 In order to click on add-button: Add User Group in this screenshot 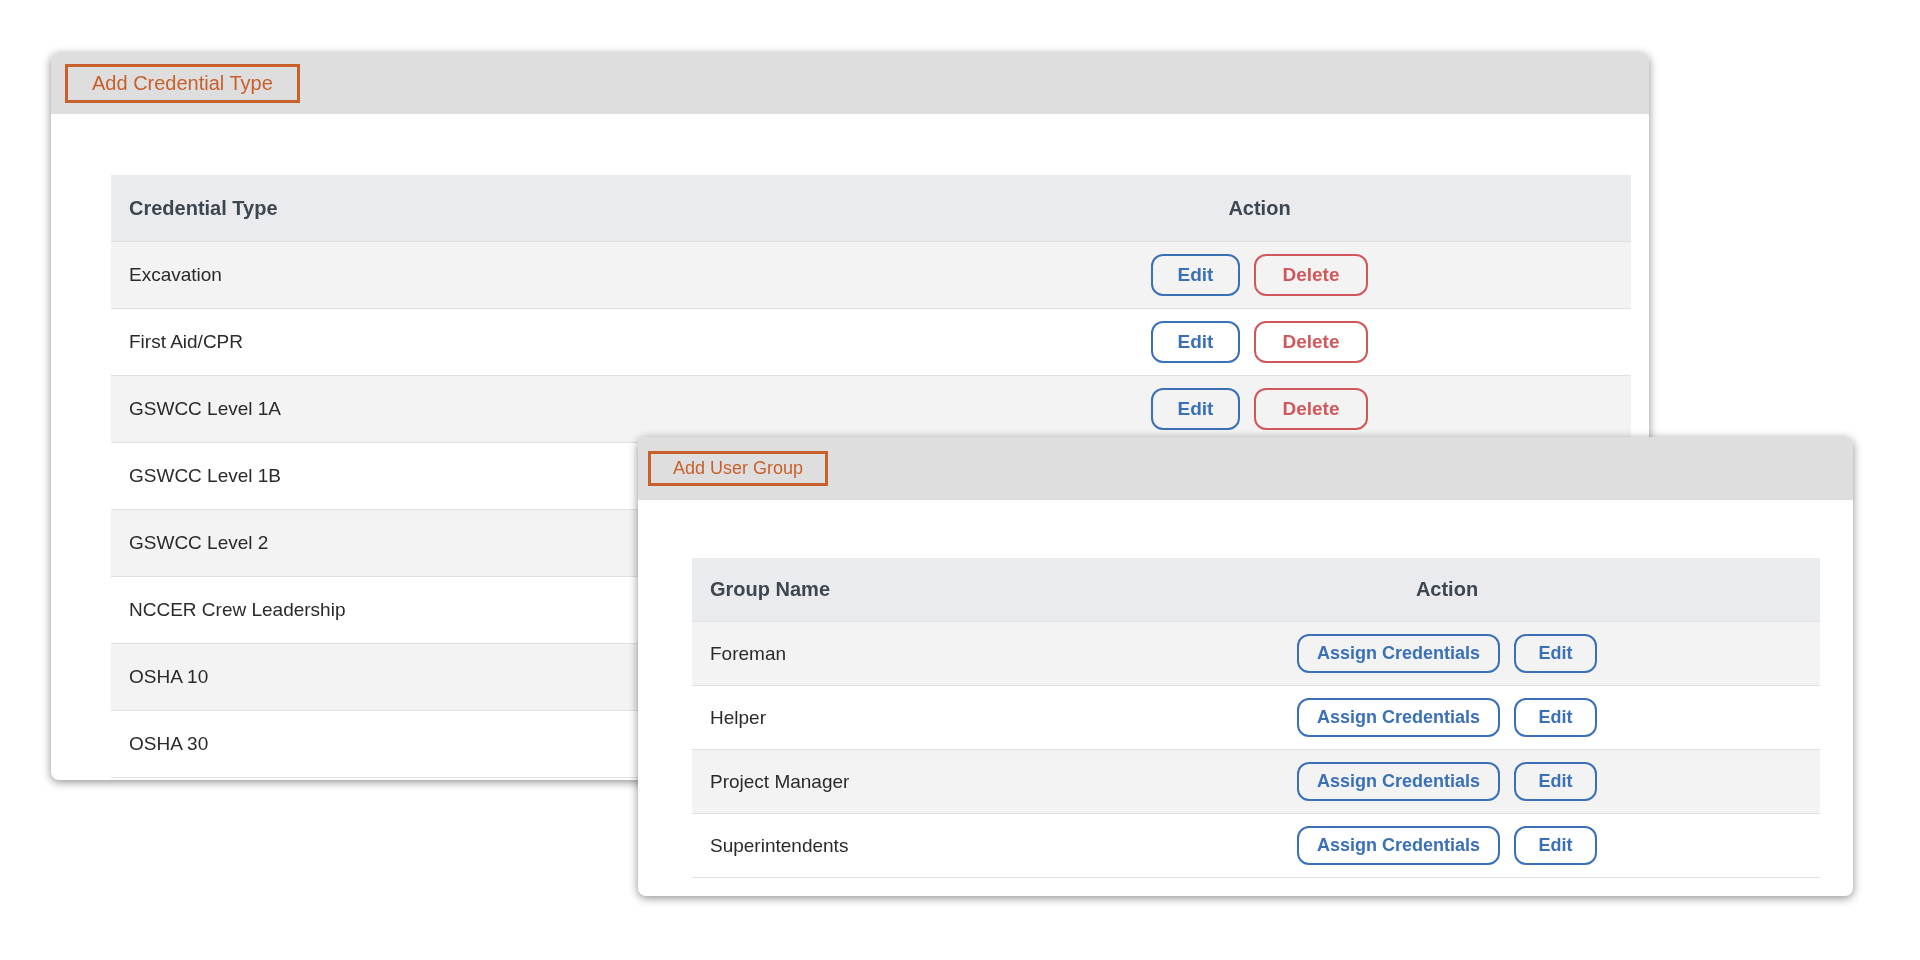, I will do `click(738, 468)`.